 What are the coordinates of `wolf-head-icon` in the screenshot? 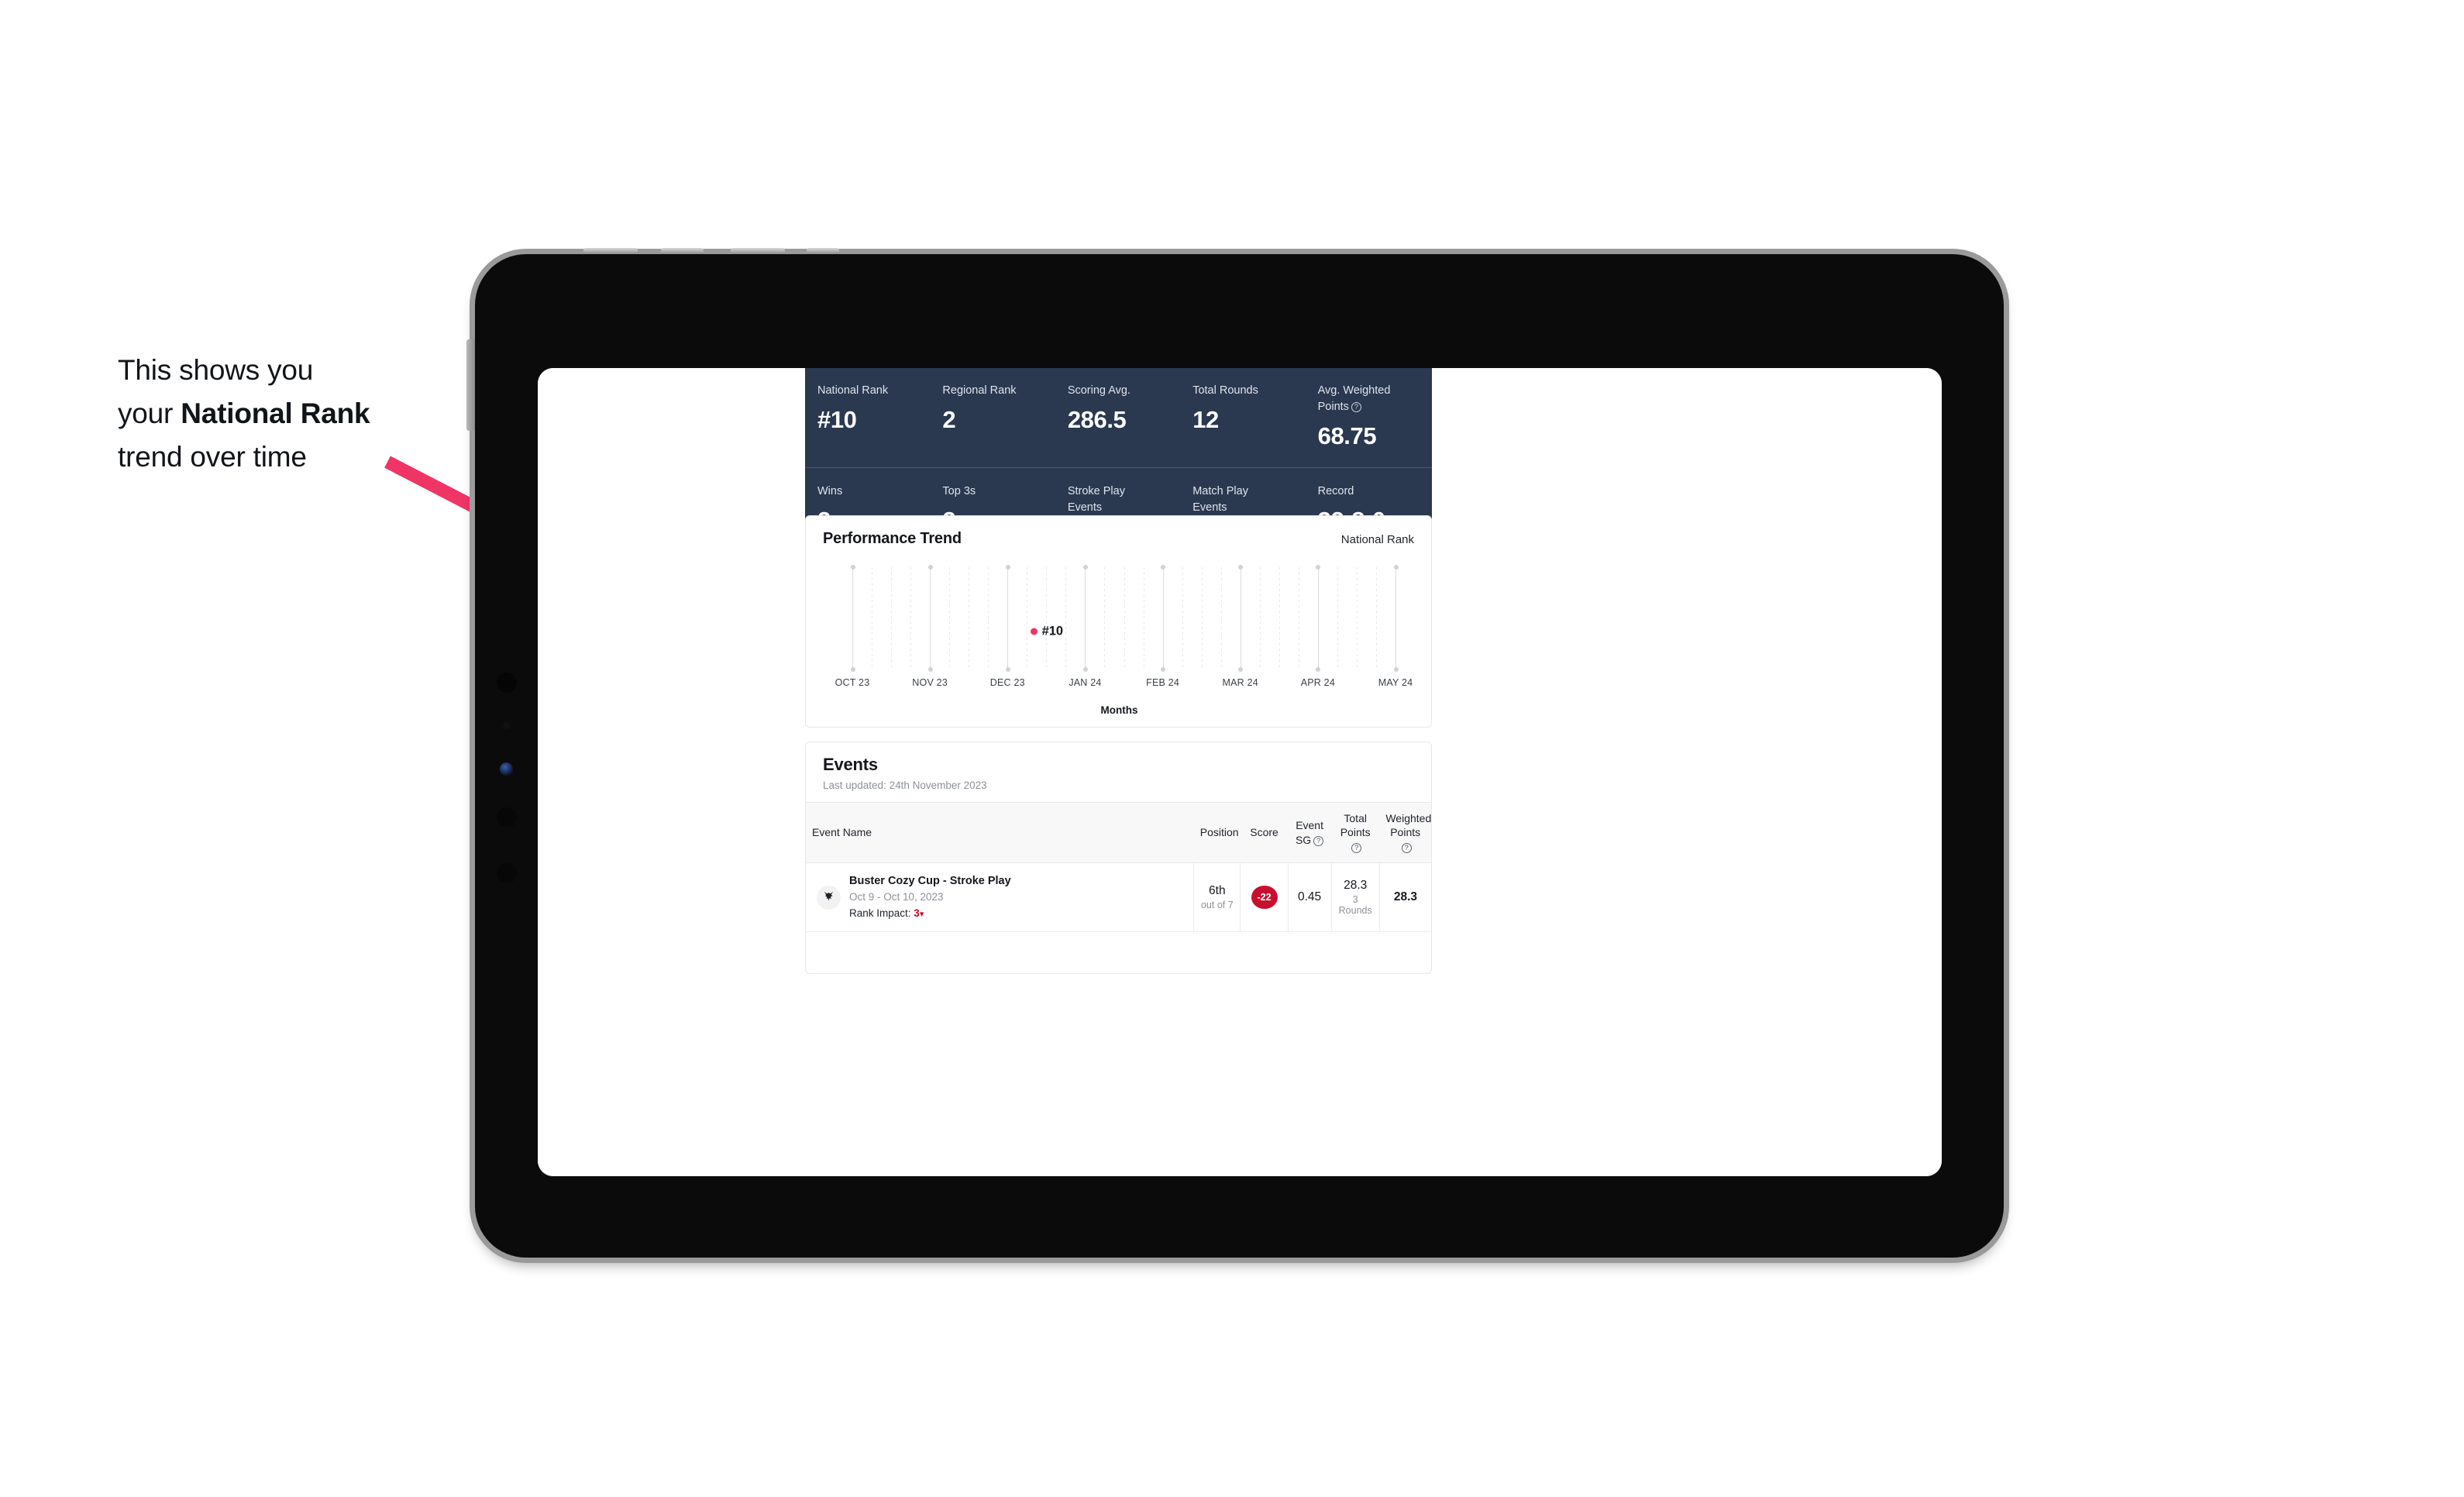 It's located at (829, 898).